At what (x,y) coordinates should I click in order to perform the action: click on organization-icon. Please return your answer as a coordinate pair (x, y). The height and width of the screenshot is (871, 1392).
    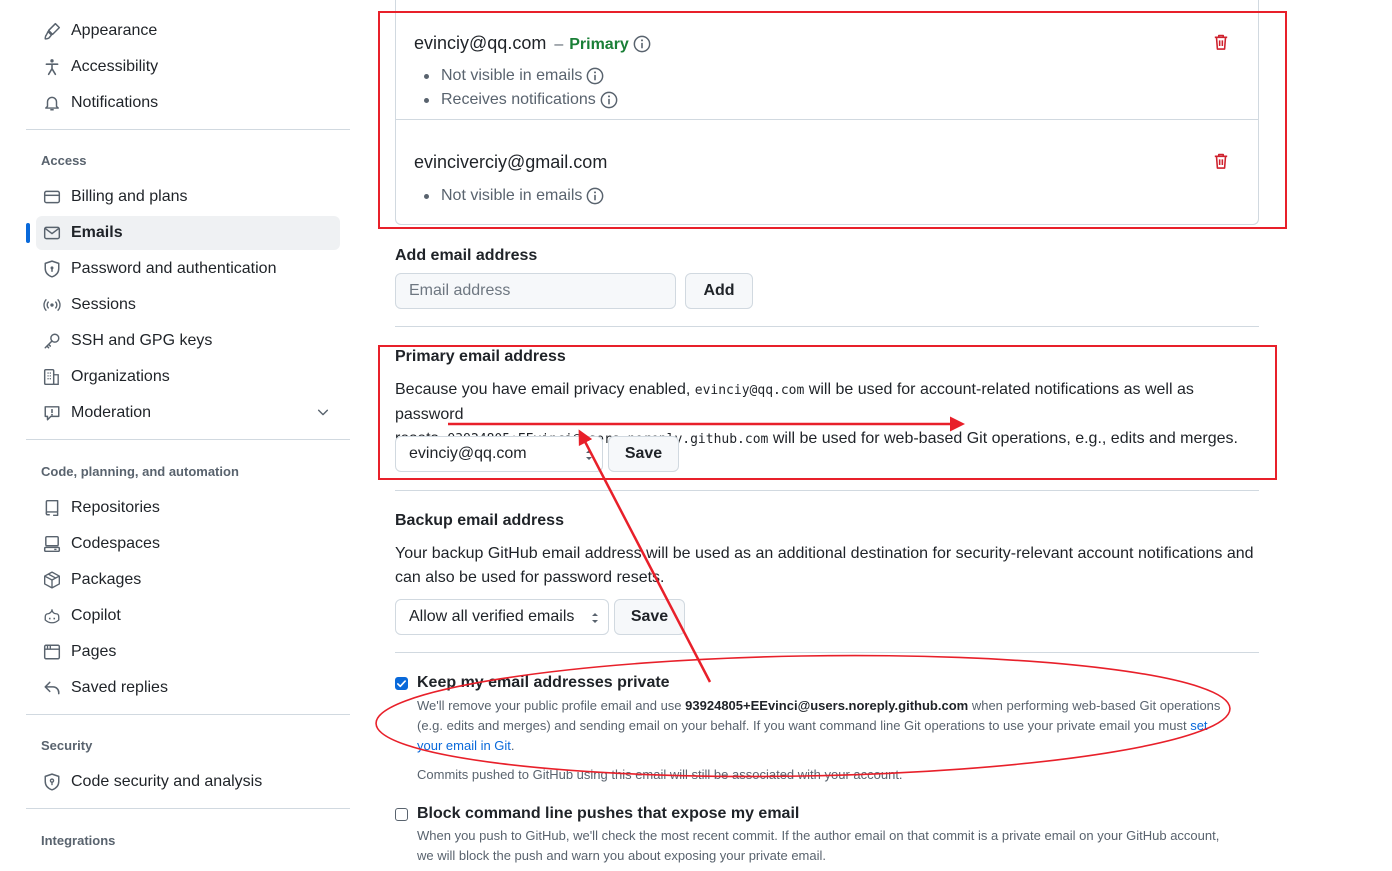
    Looking at the image, I should click on (52, 377).